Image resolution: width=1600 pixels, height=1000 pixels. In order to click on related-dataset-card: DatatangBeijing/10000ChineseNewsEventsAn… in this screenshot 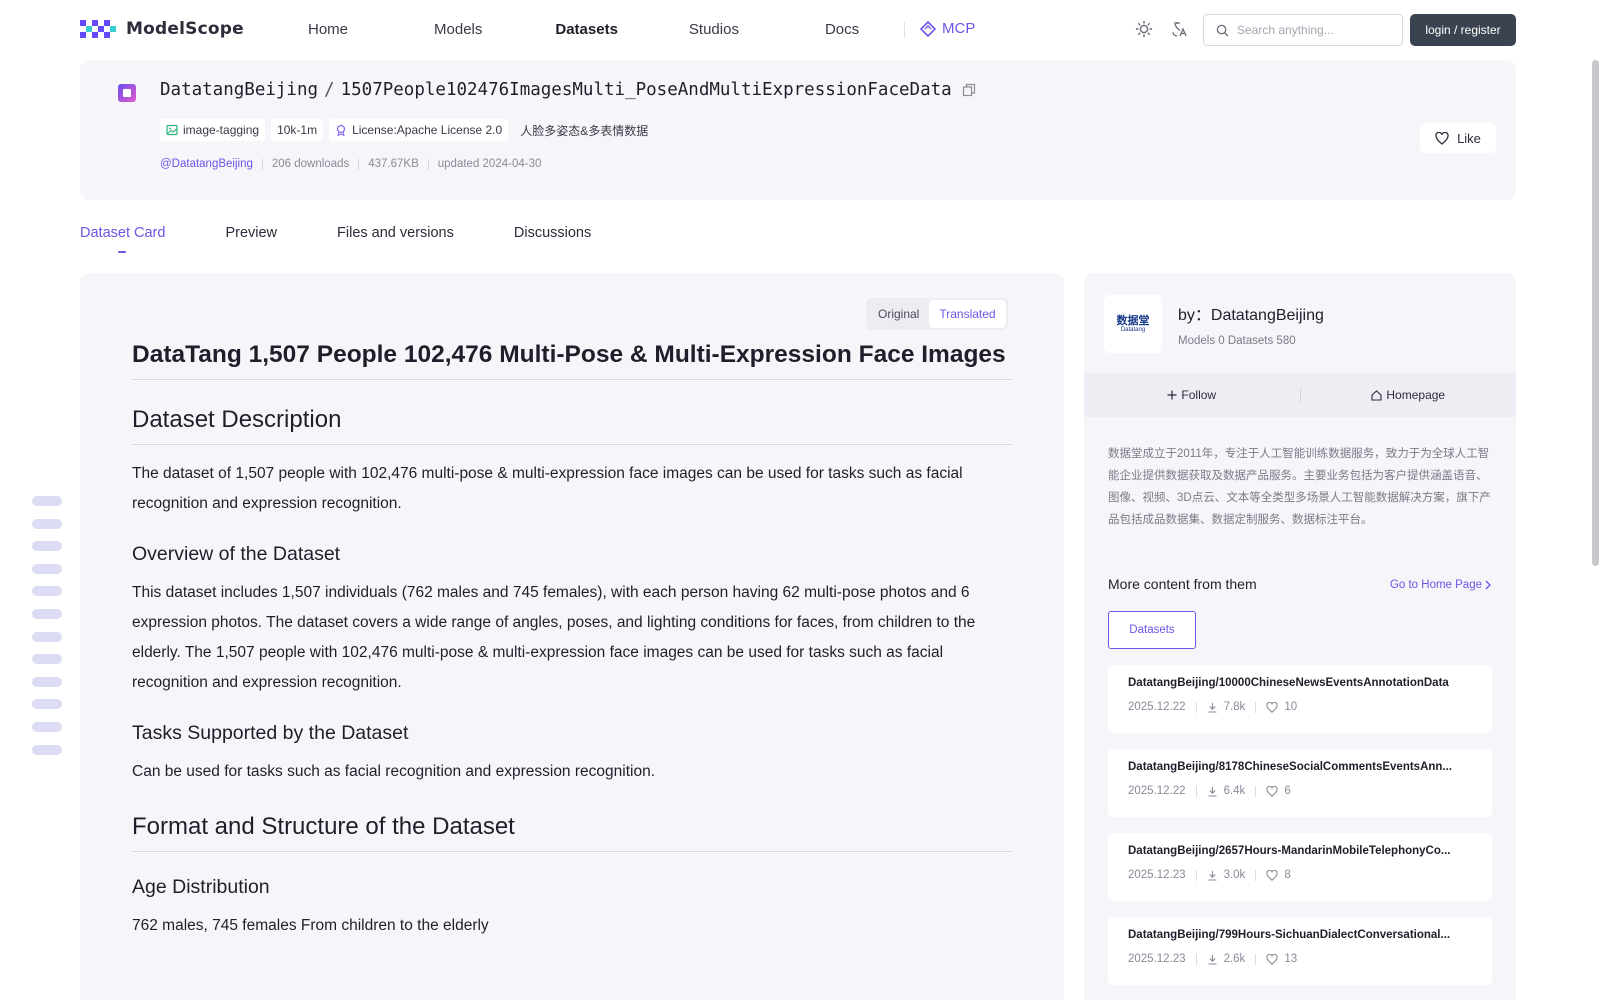, I will do `click(1300, 699)`.